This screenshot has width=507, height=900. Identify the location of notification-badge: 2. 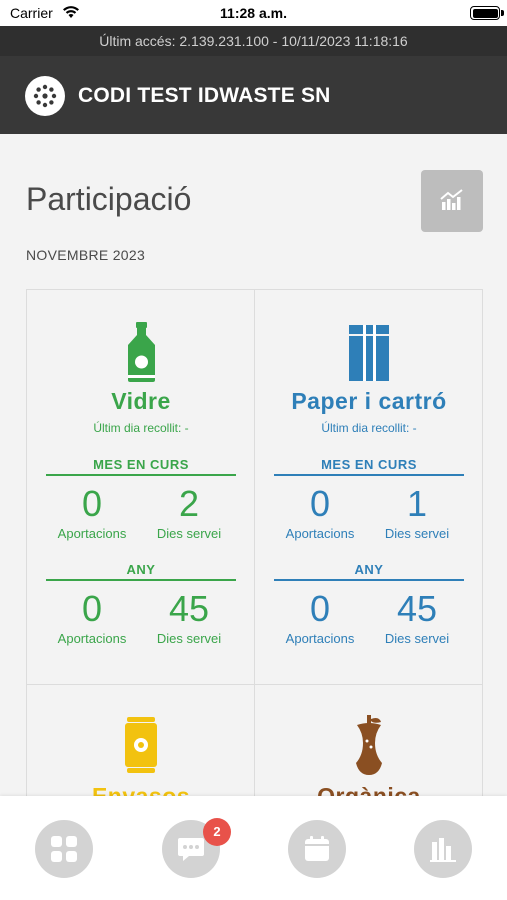
(217, 832).